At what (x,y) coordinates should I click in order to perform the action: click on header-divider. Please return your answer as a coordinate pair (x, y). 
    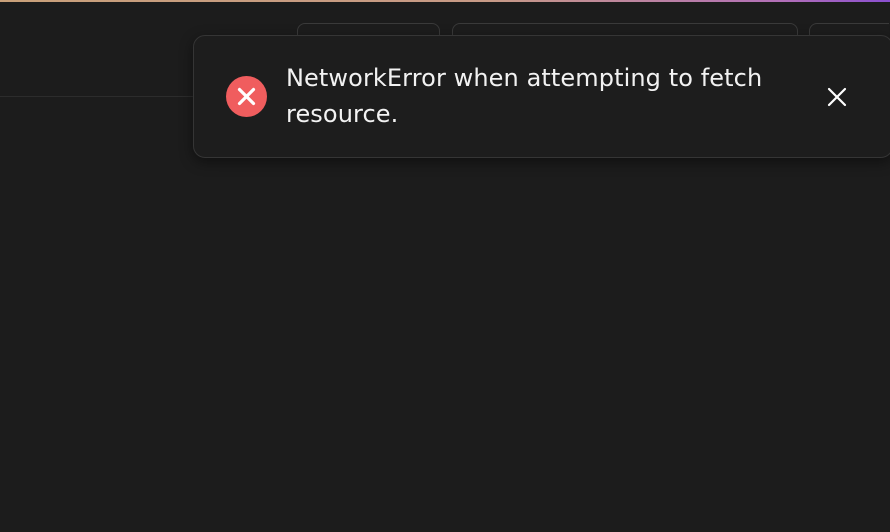
    Looking at the image, I should click on (100, 96).